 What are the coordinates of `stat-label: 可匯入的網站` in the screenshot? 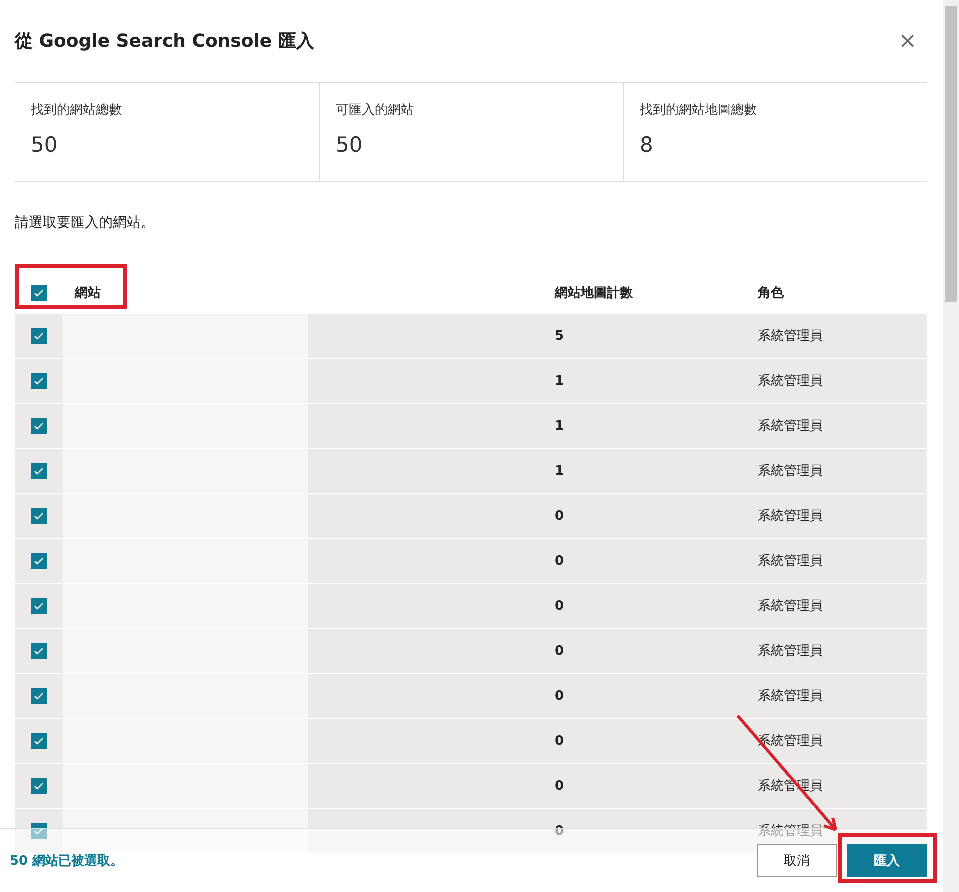 It's located at (375, 110).